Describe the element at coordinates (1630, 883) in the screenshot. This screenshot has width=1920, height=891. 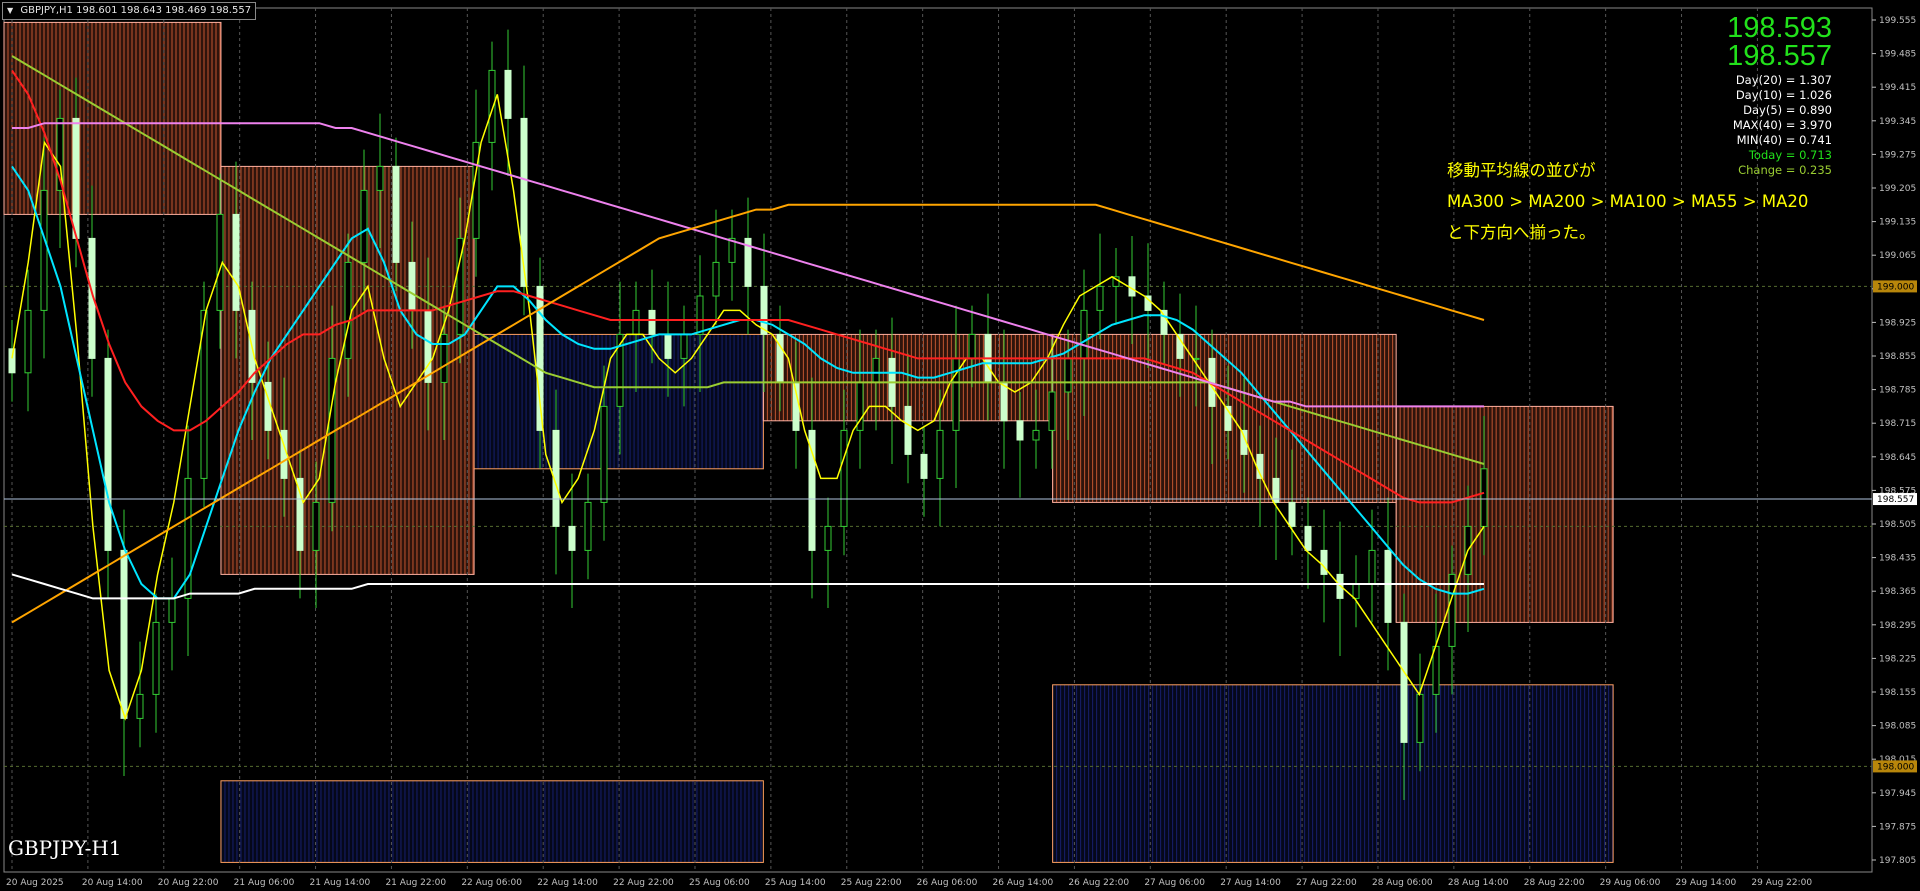
I see `x-tick-label: 29 Aug 06:00` at that location.